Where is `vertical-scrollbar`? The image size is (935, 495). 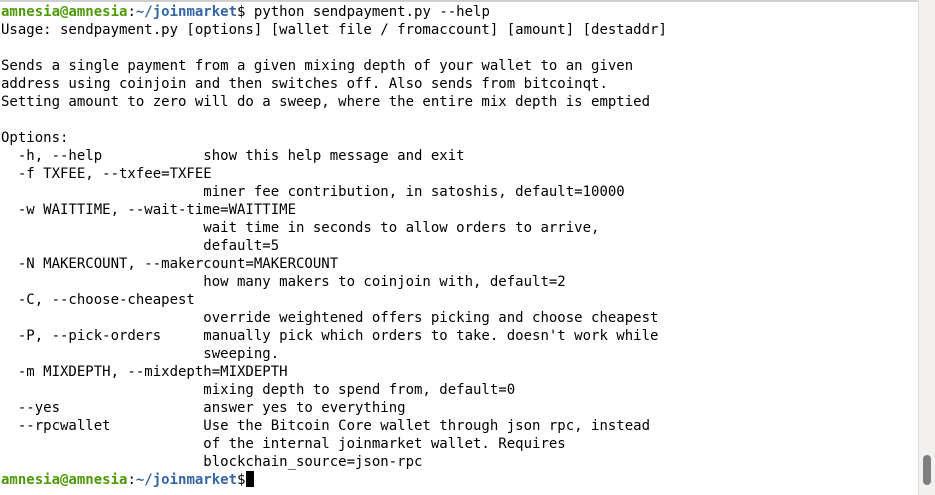 vertical-scrollbar is located at coordinates (926, 247).